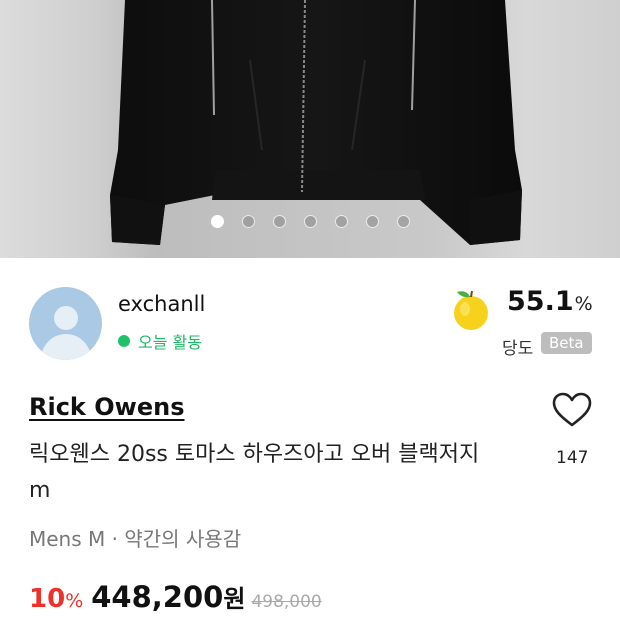  Describe the element at coordinates (157, 597) in the screenshot. I see `sale-price: 448,200` at that location.